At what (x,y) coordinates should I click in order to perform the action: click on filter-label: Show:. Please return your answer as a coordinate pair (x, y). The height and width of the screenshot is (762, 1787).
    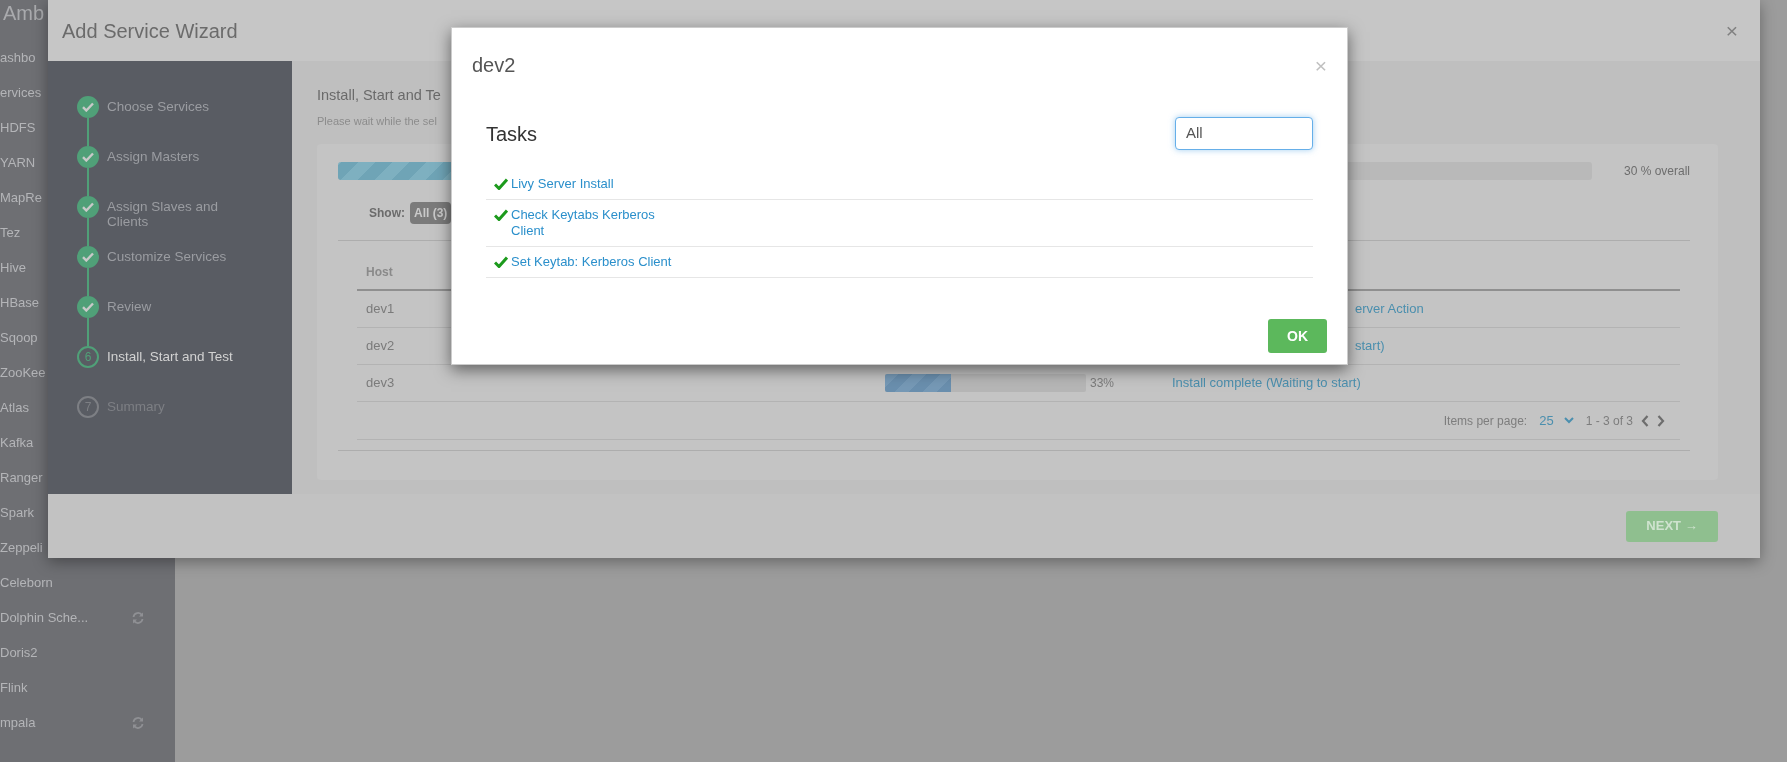
    Looking at the image, I should click on (387, 213).